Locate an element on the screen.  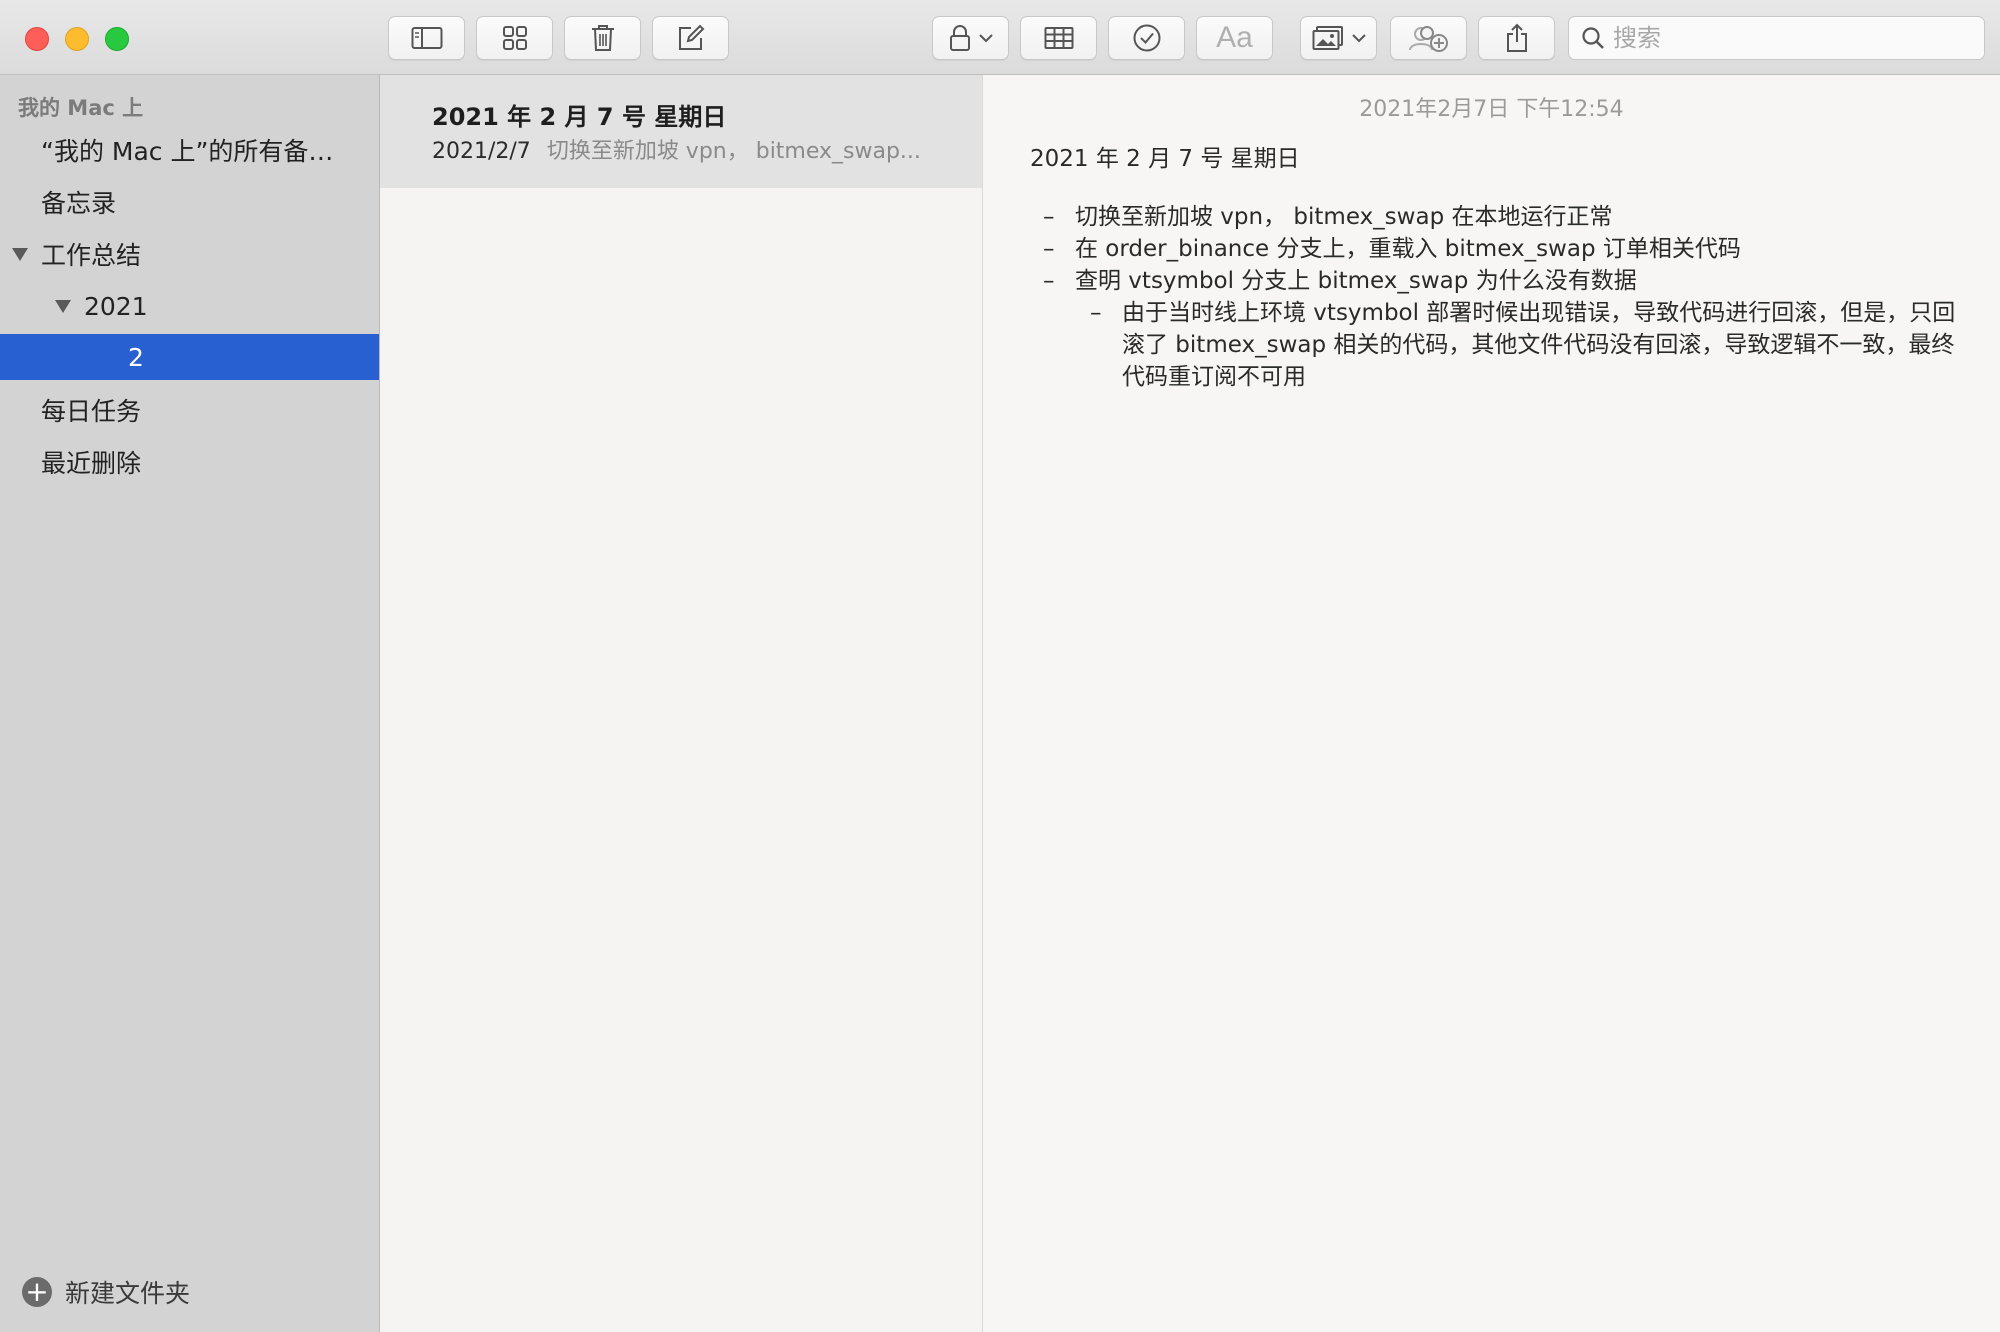
toolbar: Aa is located at coordinates (1000, 37).